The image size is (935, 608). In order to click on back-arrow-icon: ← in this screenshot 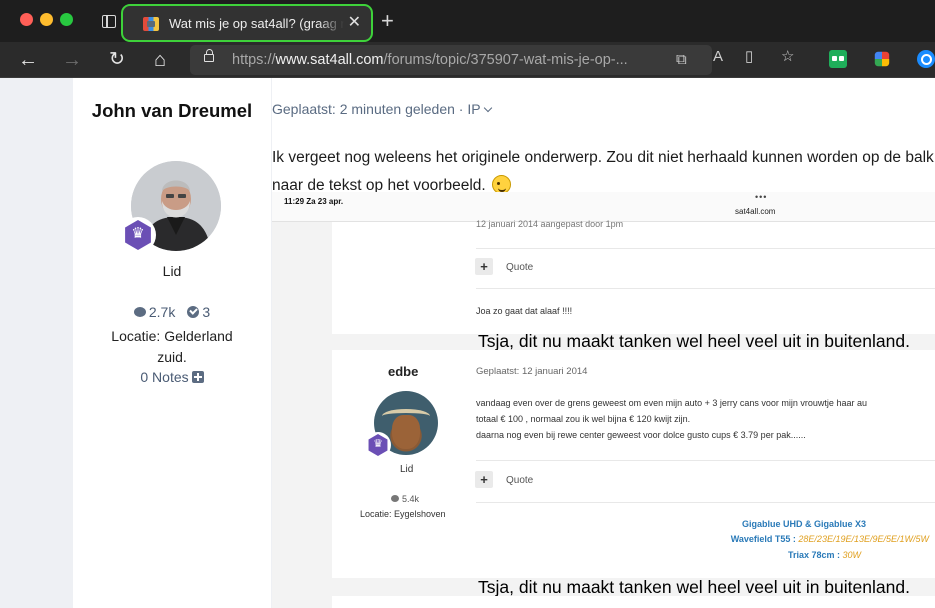, I will do `click(28, 60)`.